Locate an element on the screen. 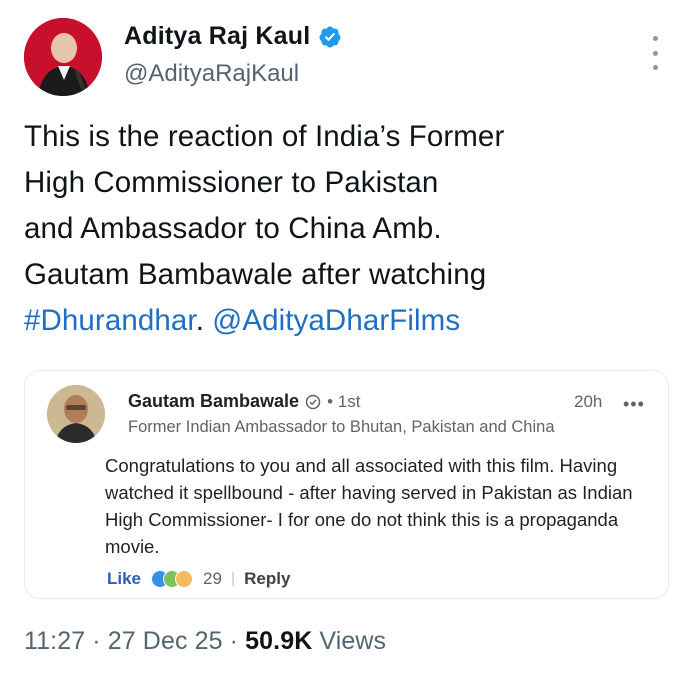  tweet-meta: 11:27 · 27 Dec 25 · 50.9K Views is located at coordinates (205, 641).